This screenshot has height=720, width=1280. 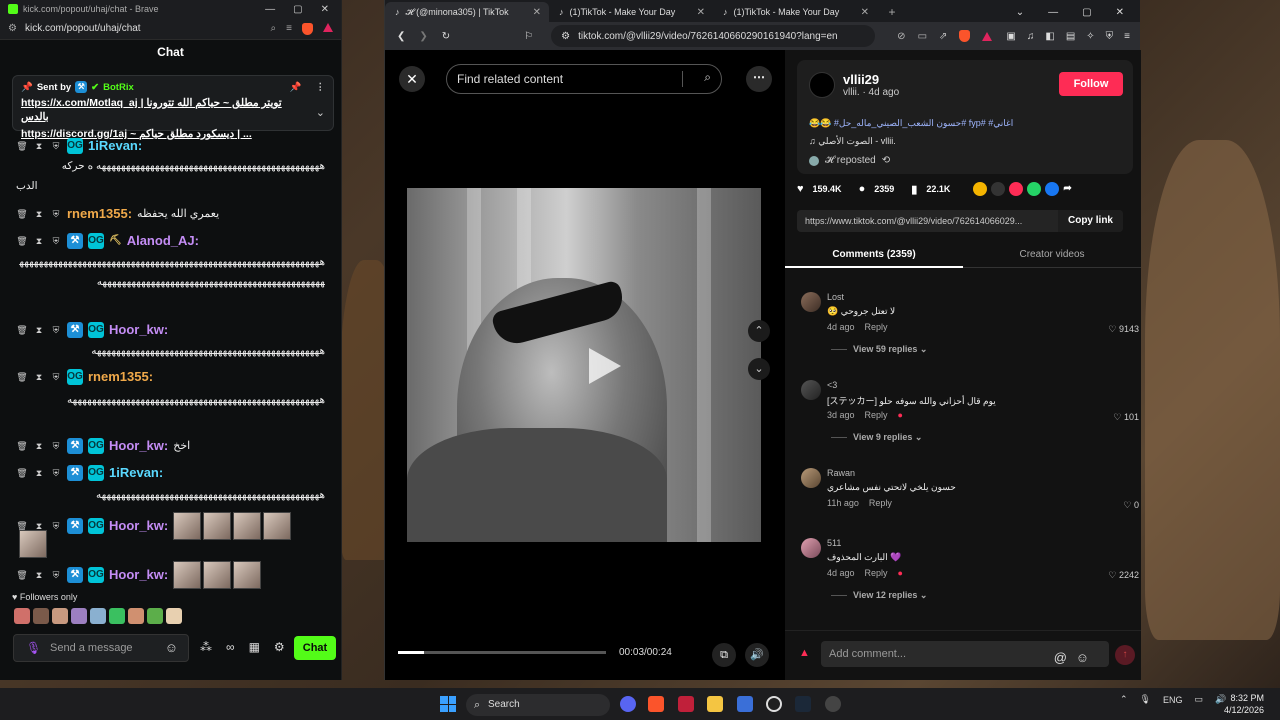 I want to click on bookmark-icon: ⚐, so click(x=528, y=36).